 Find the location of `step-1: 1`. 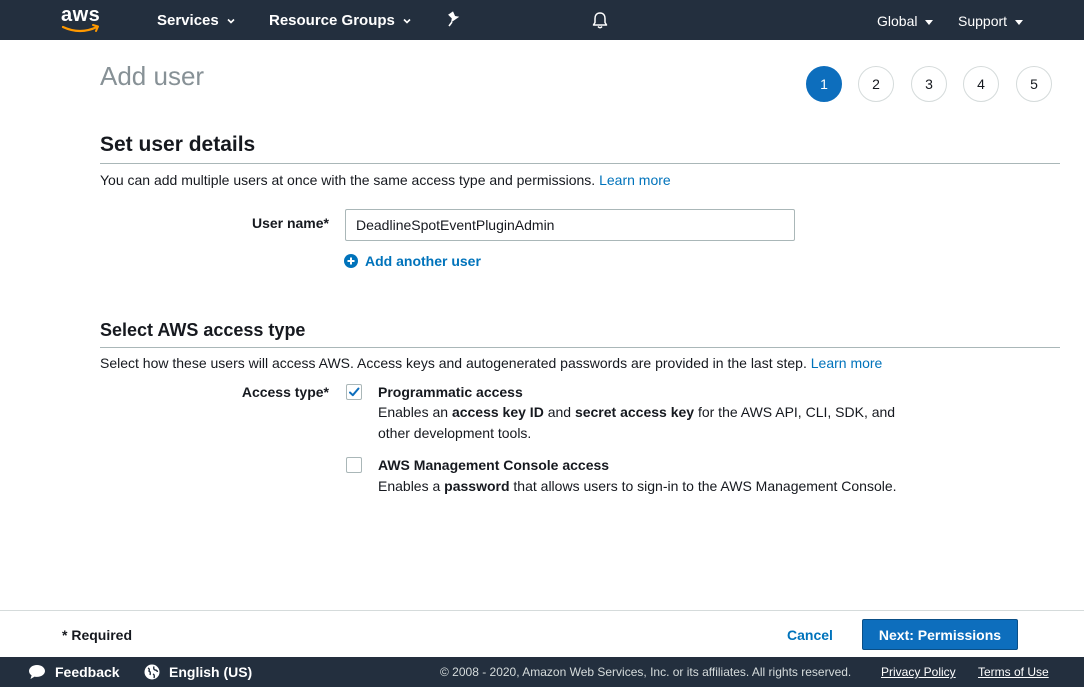

step-1: 1 is located at coordinates (824, 84).